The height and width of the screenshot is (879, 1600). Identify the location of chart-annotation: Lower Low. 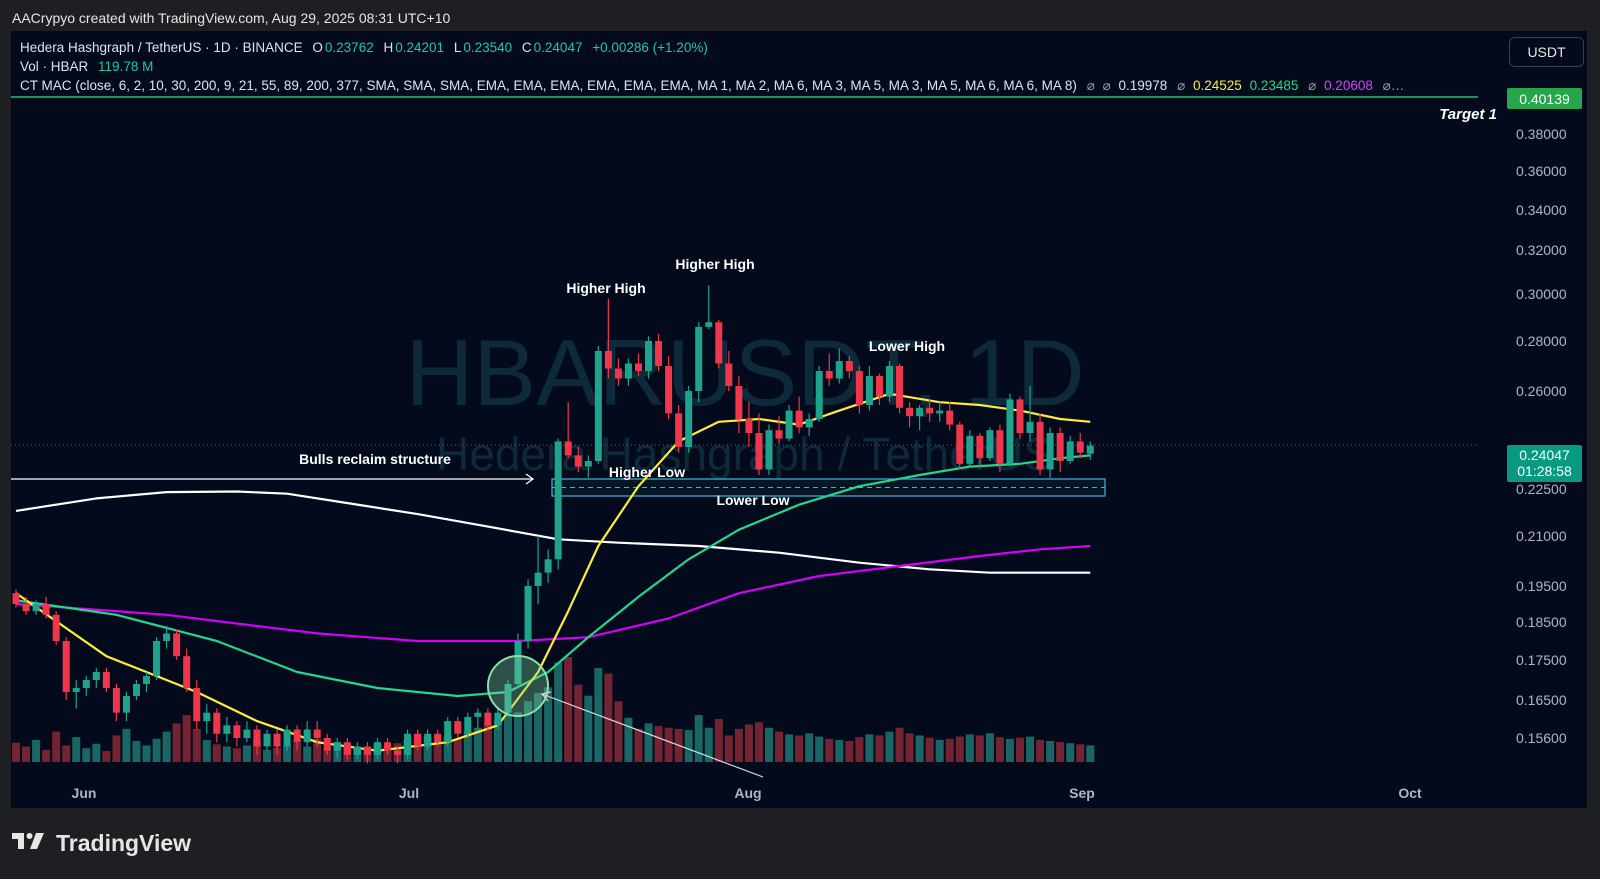
(752, 500).